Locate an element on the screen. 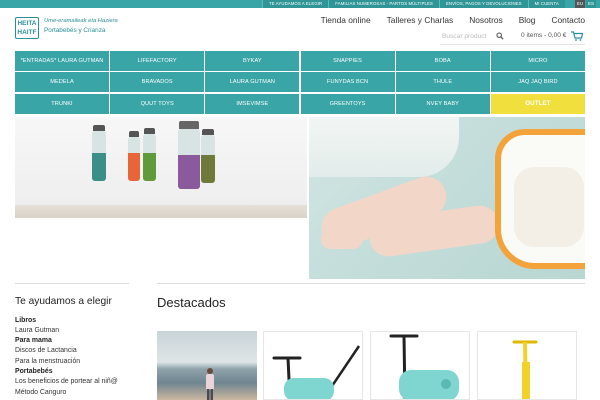 The height and width of the screenshot is (400, 600). banner-towel is located at coordinates (384, 147).